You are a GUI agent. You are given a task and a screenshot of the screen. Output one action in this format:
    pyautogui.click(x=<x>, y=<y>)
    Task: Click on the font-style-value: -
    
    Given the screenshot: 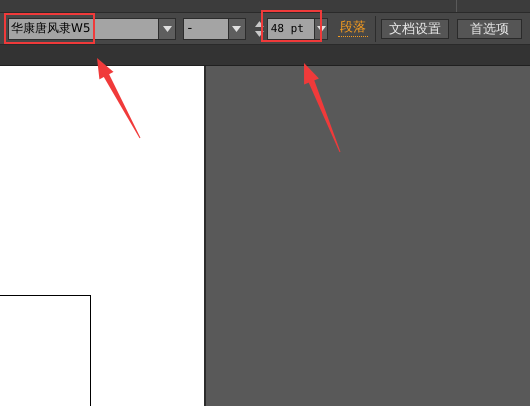 What is the action you would take?
    pyautogui.click(x=206, y=28)
    